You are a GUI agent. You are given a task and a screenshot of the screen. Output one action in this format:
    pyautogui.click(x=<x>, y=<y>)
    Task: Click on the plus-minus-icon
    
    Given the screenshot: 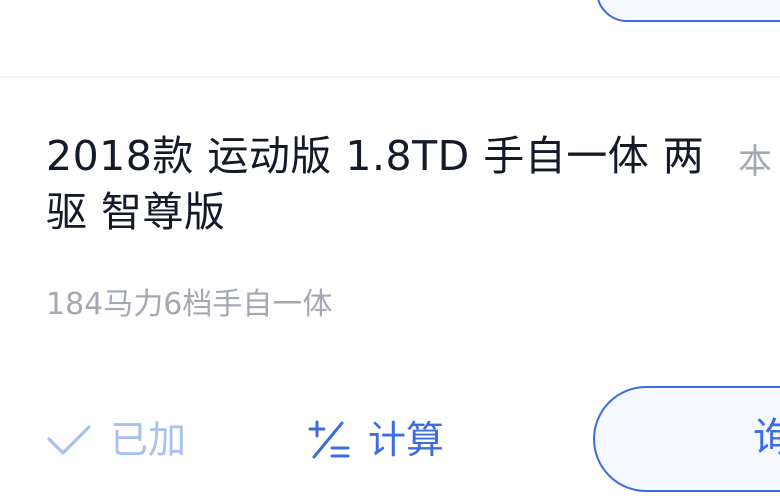 What is the action you would take?
    pyautogui.click(x=329, y=440)
    